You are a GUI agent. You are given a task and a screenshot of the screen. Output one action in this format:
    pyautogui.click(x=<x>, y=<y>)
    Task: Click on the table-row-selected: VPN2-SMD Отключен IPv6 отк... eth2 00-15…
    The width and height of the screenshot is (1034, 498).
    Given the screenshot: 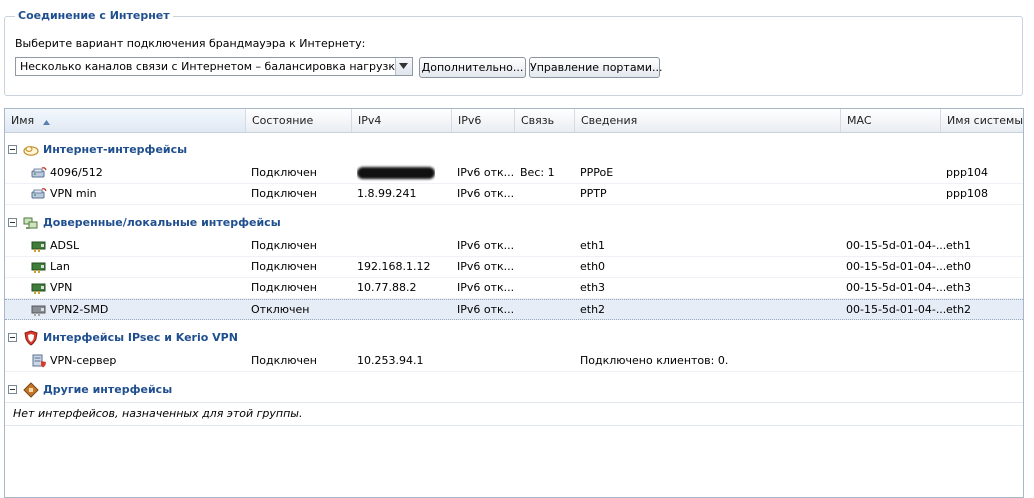 What is the action you would take?
    pyautogui.click(x=514, y=309)
    